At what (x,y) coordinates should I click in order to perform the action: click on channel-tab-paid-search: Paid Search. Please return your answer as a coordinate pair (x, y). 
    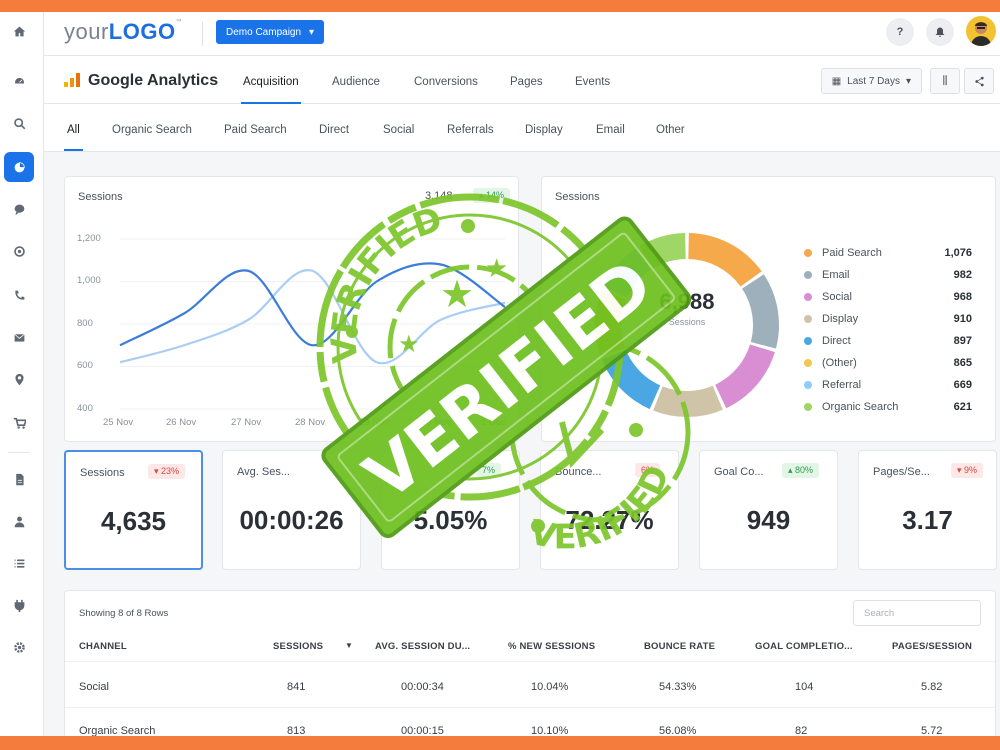
    Looking at the image, I should click on (255, 130).